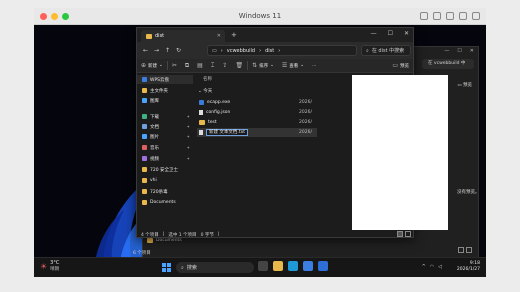 This screenshot has width=520, height=292. What do you see at coordinates (476, 16) in the screenshot?
I see `settings-icon` at bounding box center [476, 16].